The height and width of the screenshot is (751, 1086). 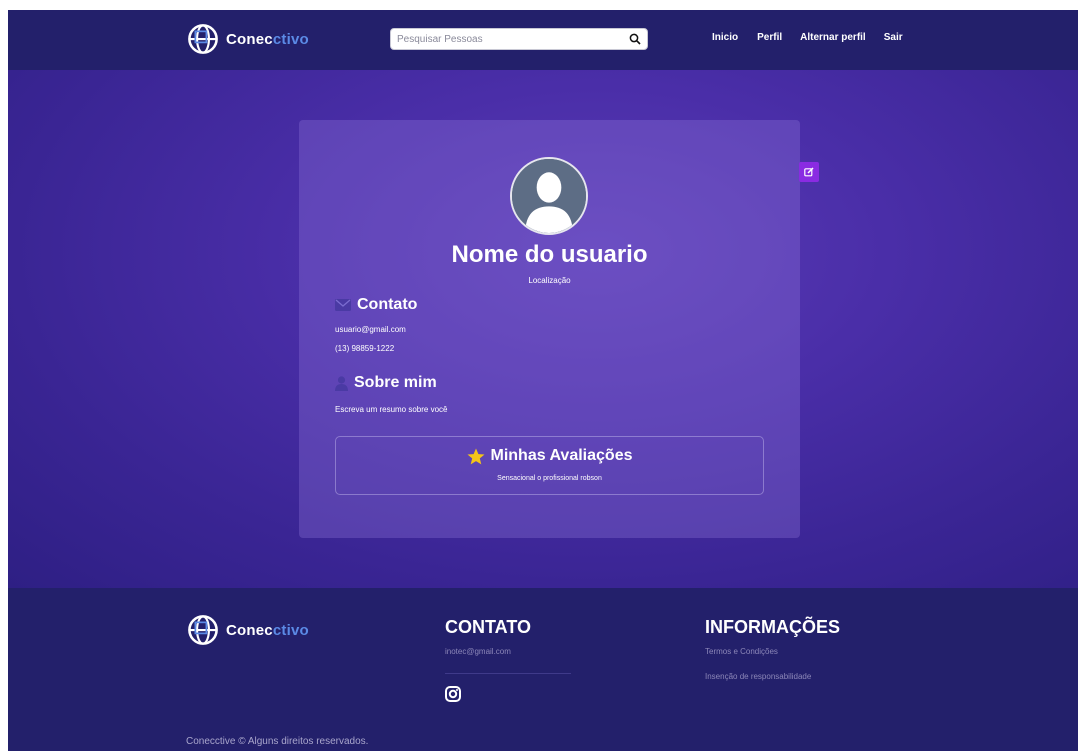 I want to click on user-name: Nome do usuario, so click(x=549, y=254).